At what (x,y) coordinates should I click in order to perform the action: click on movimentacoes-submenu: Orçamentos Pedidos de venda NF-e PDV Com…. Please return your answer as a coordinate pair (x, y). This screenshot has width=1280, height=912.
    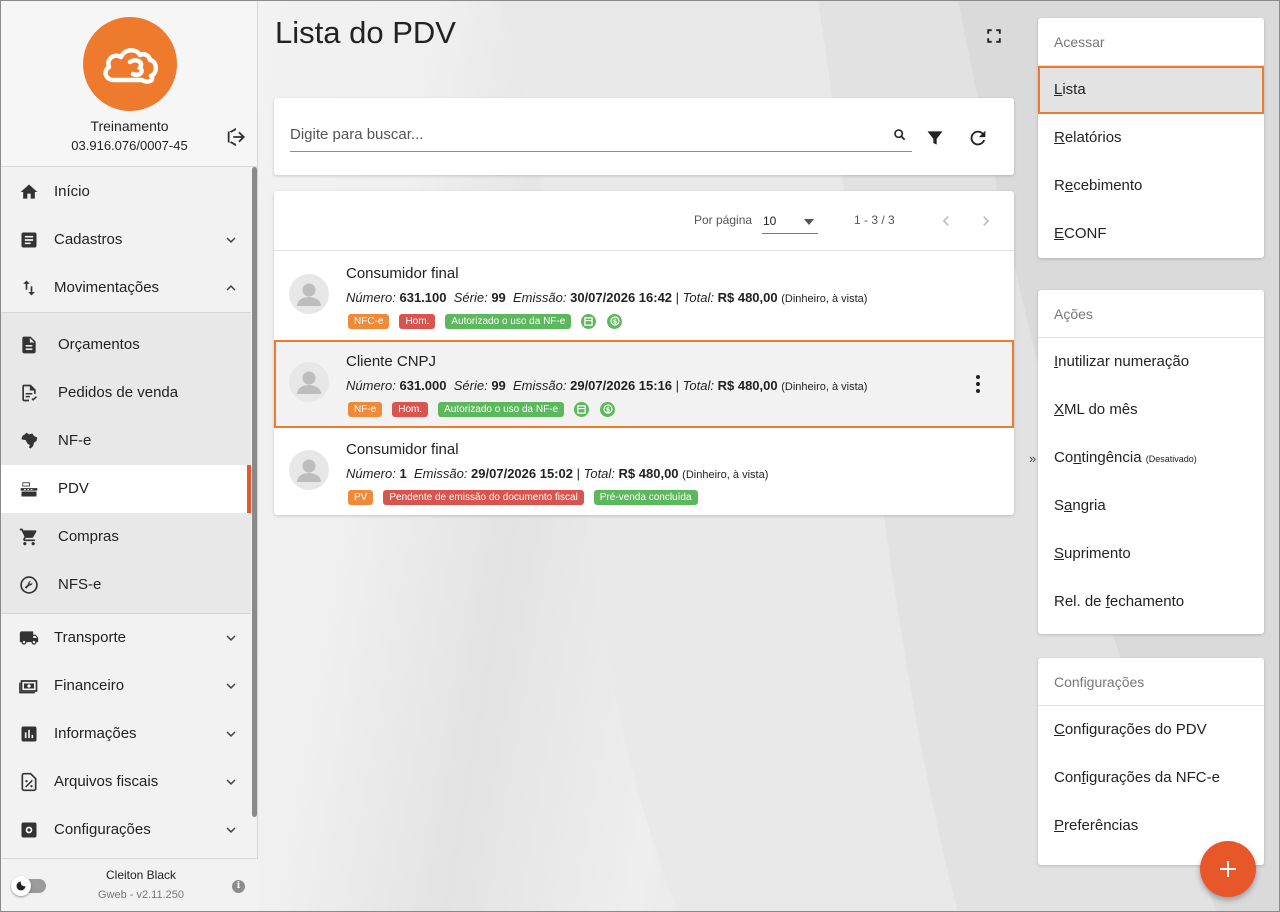
    Looking at the image, I should click on (126, 463).